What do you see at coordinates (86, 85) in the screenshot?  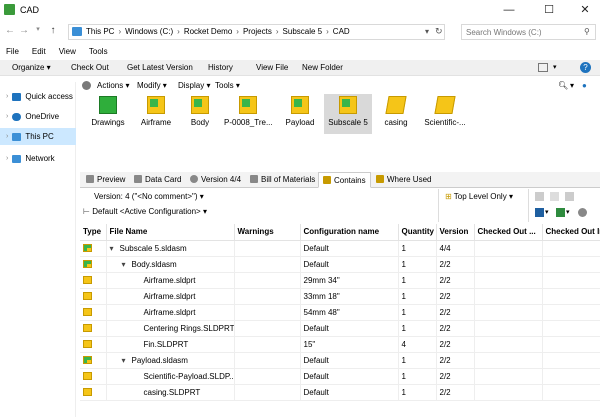 I see `vault-icon` at bounding box center [86, 85].